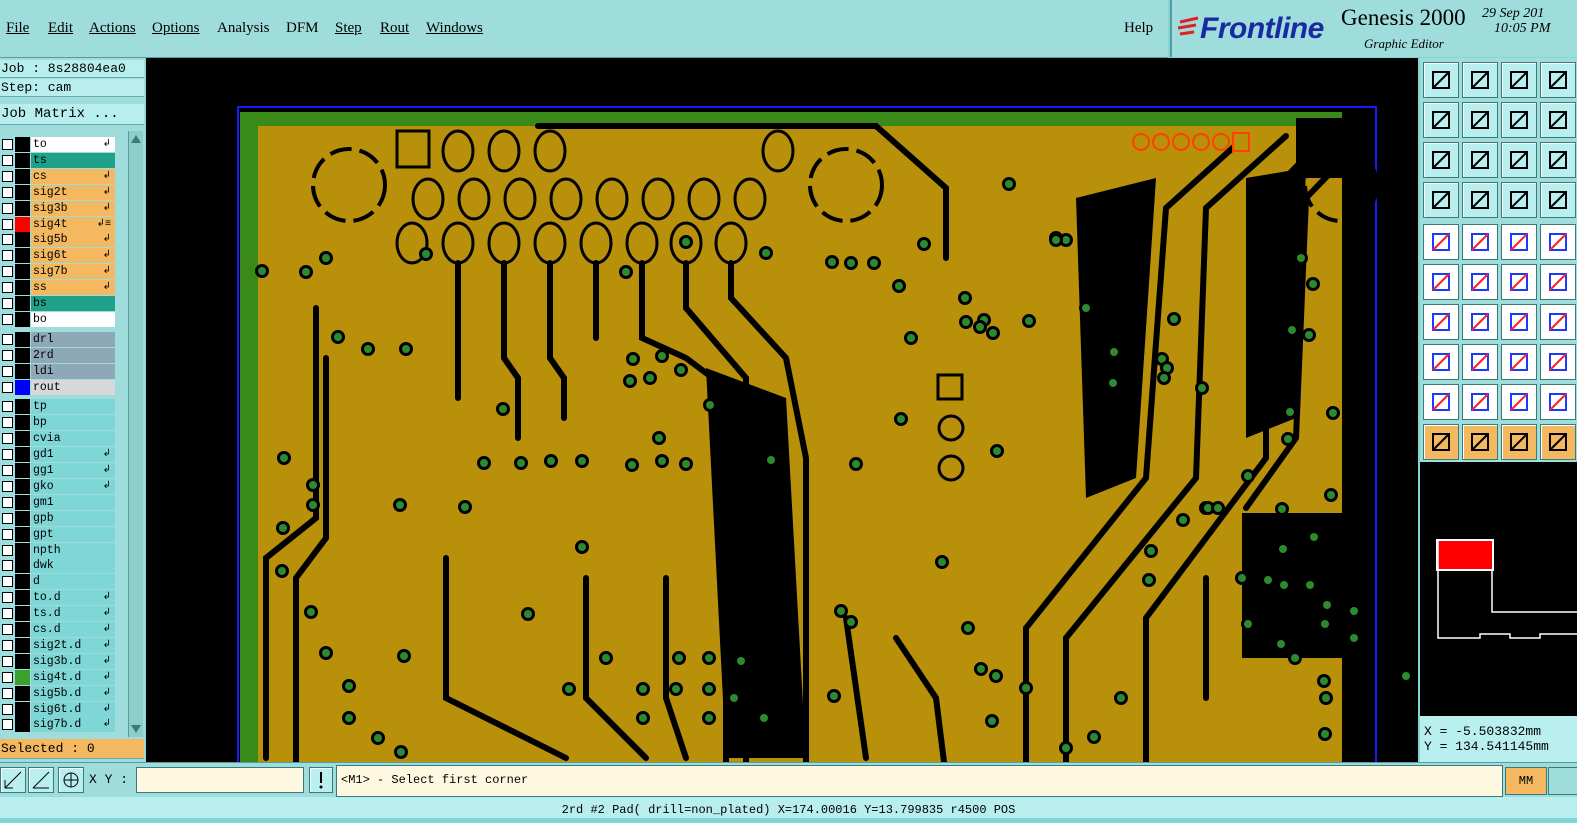  What do you see at coordinates (348, 28) in the screenshot?
I see `menu-step: Step` at bounding box center [348, 28].